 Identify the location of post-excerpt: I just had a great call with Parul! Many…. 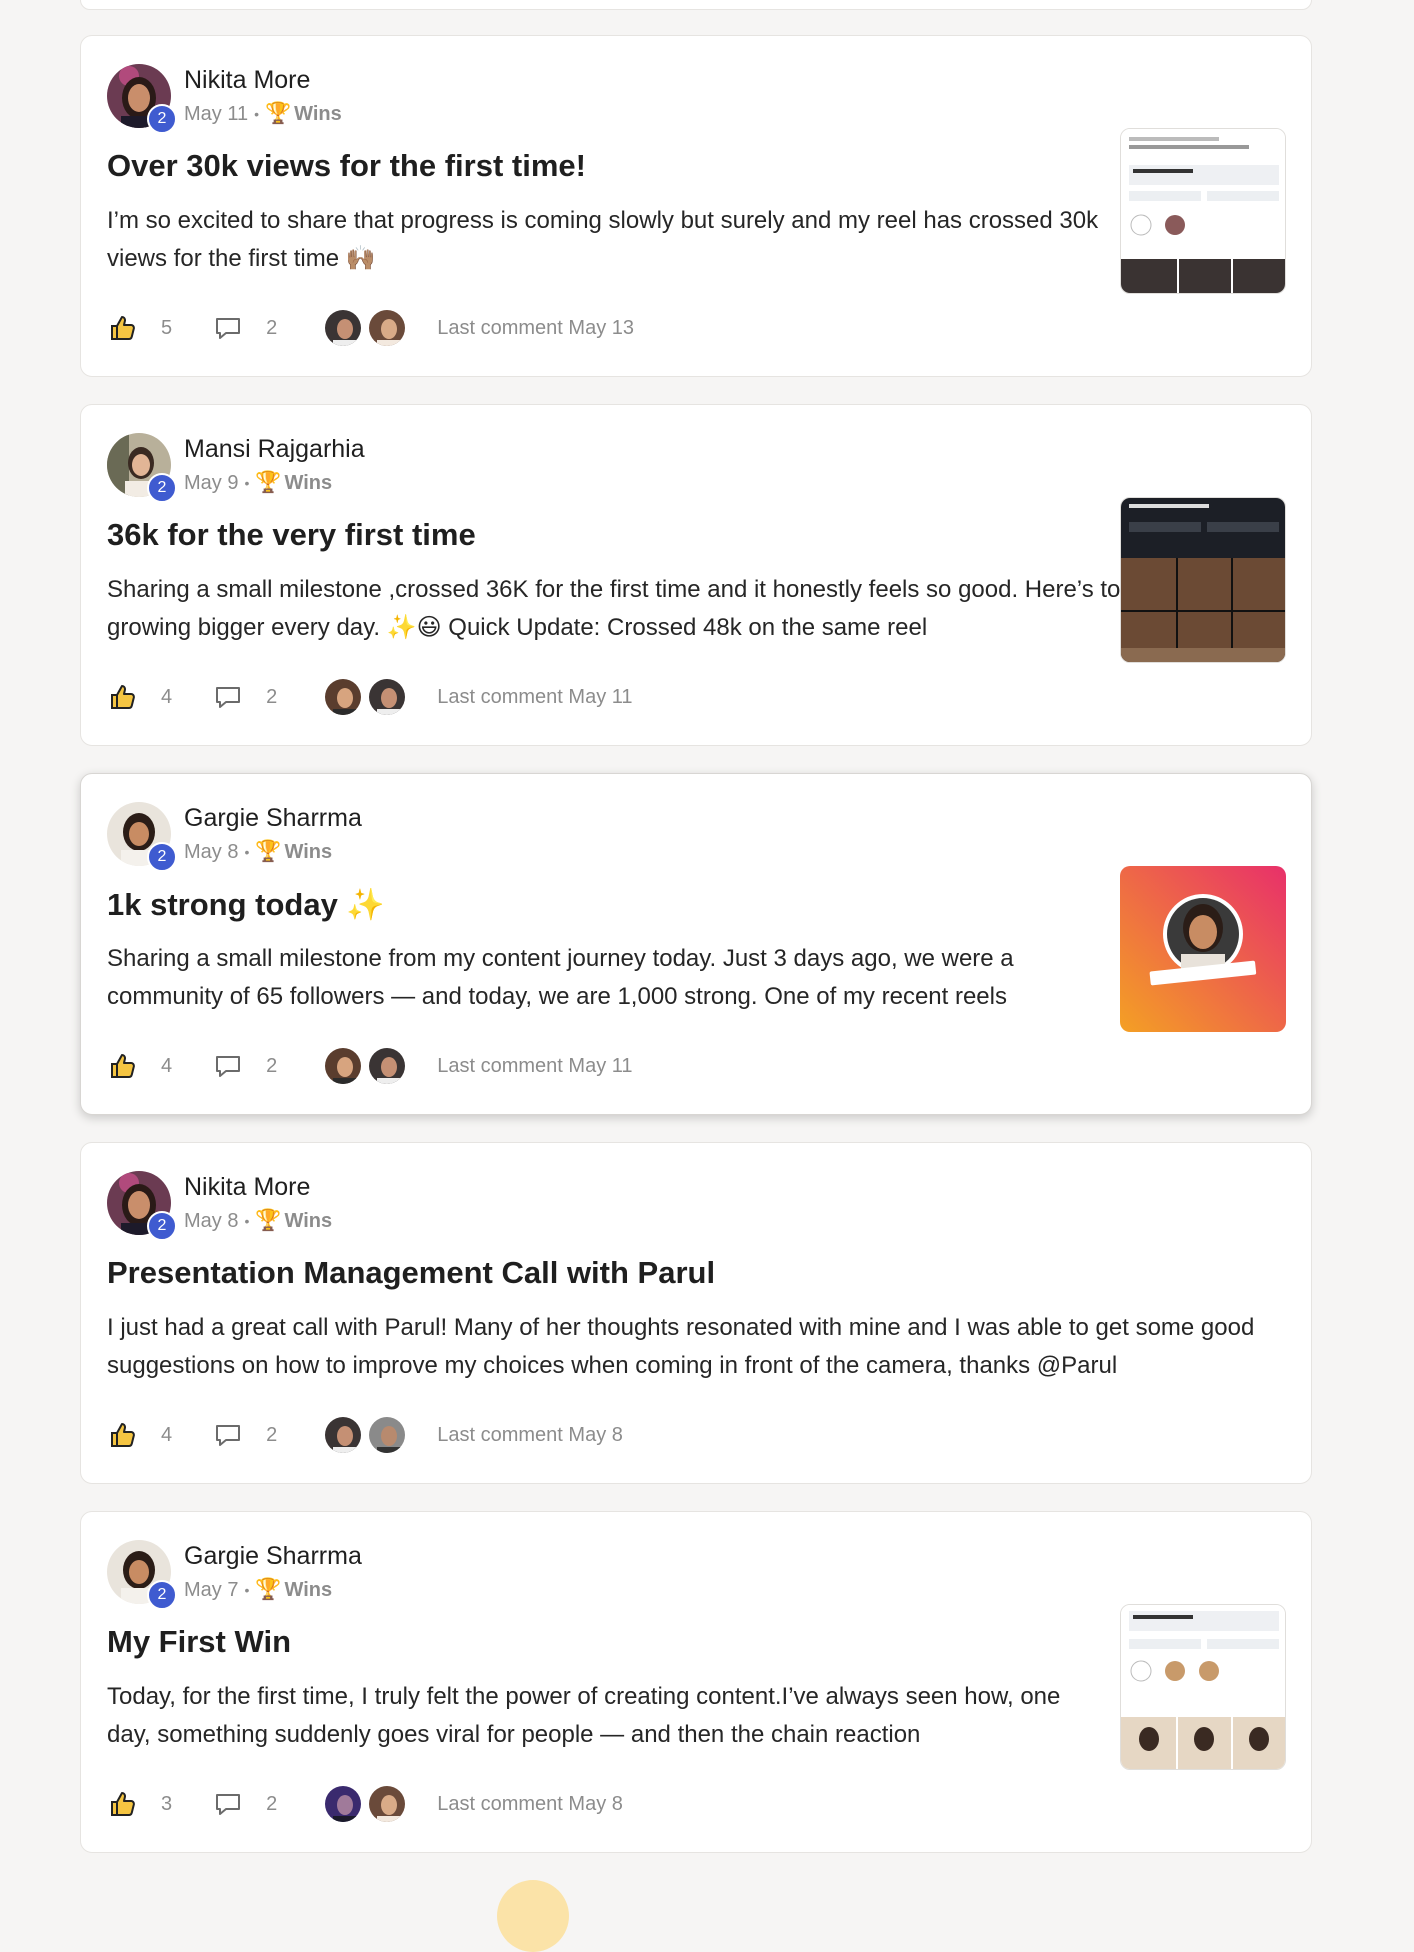
(681, 1346).